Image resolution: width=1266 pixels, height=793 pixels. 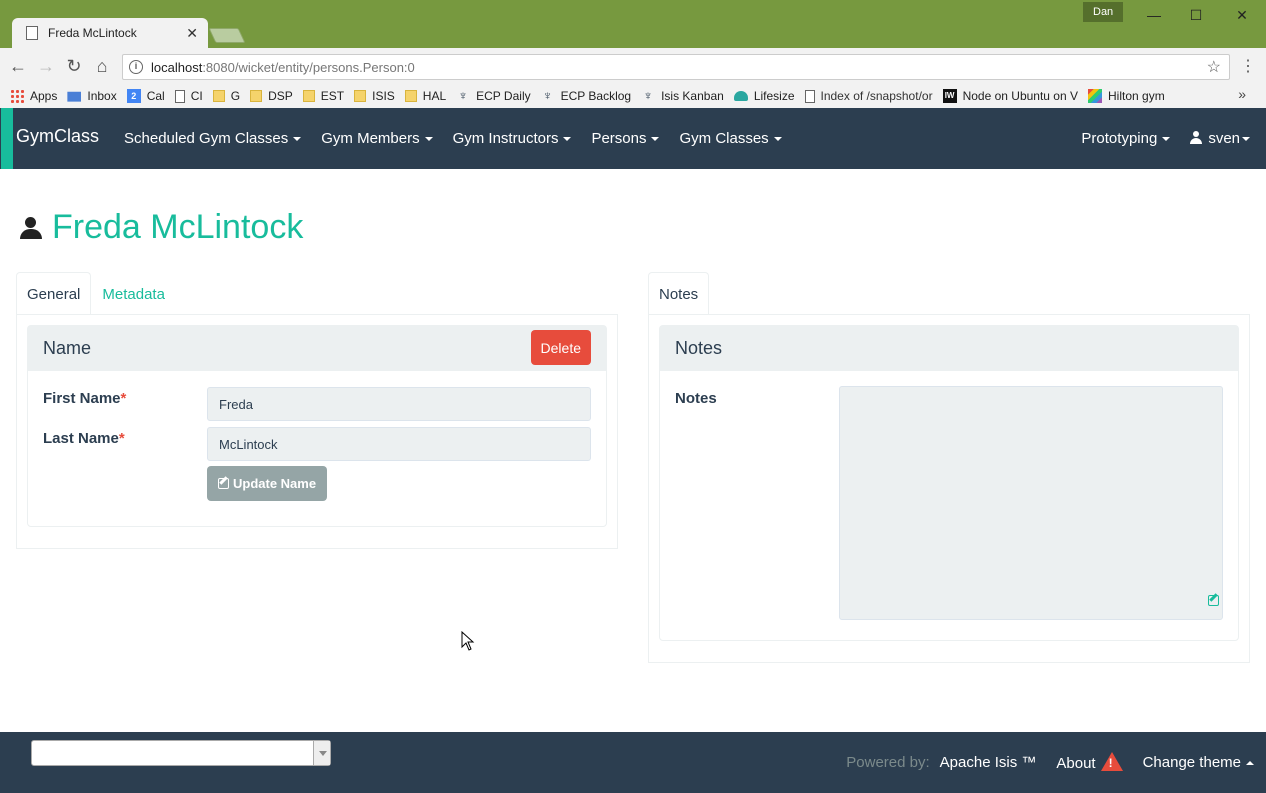 What do you see at coordinates (192, 33) in the screenshot?
I see `close-tab-icon: ✕` at bounding box center [192, 33].